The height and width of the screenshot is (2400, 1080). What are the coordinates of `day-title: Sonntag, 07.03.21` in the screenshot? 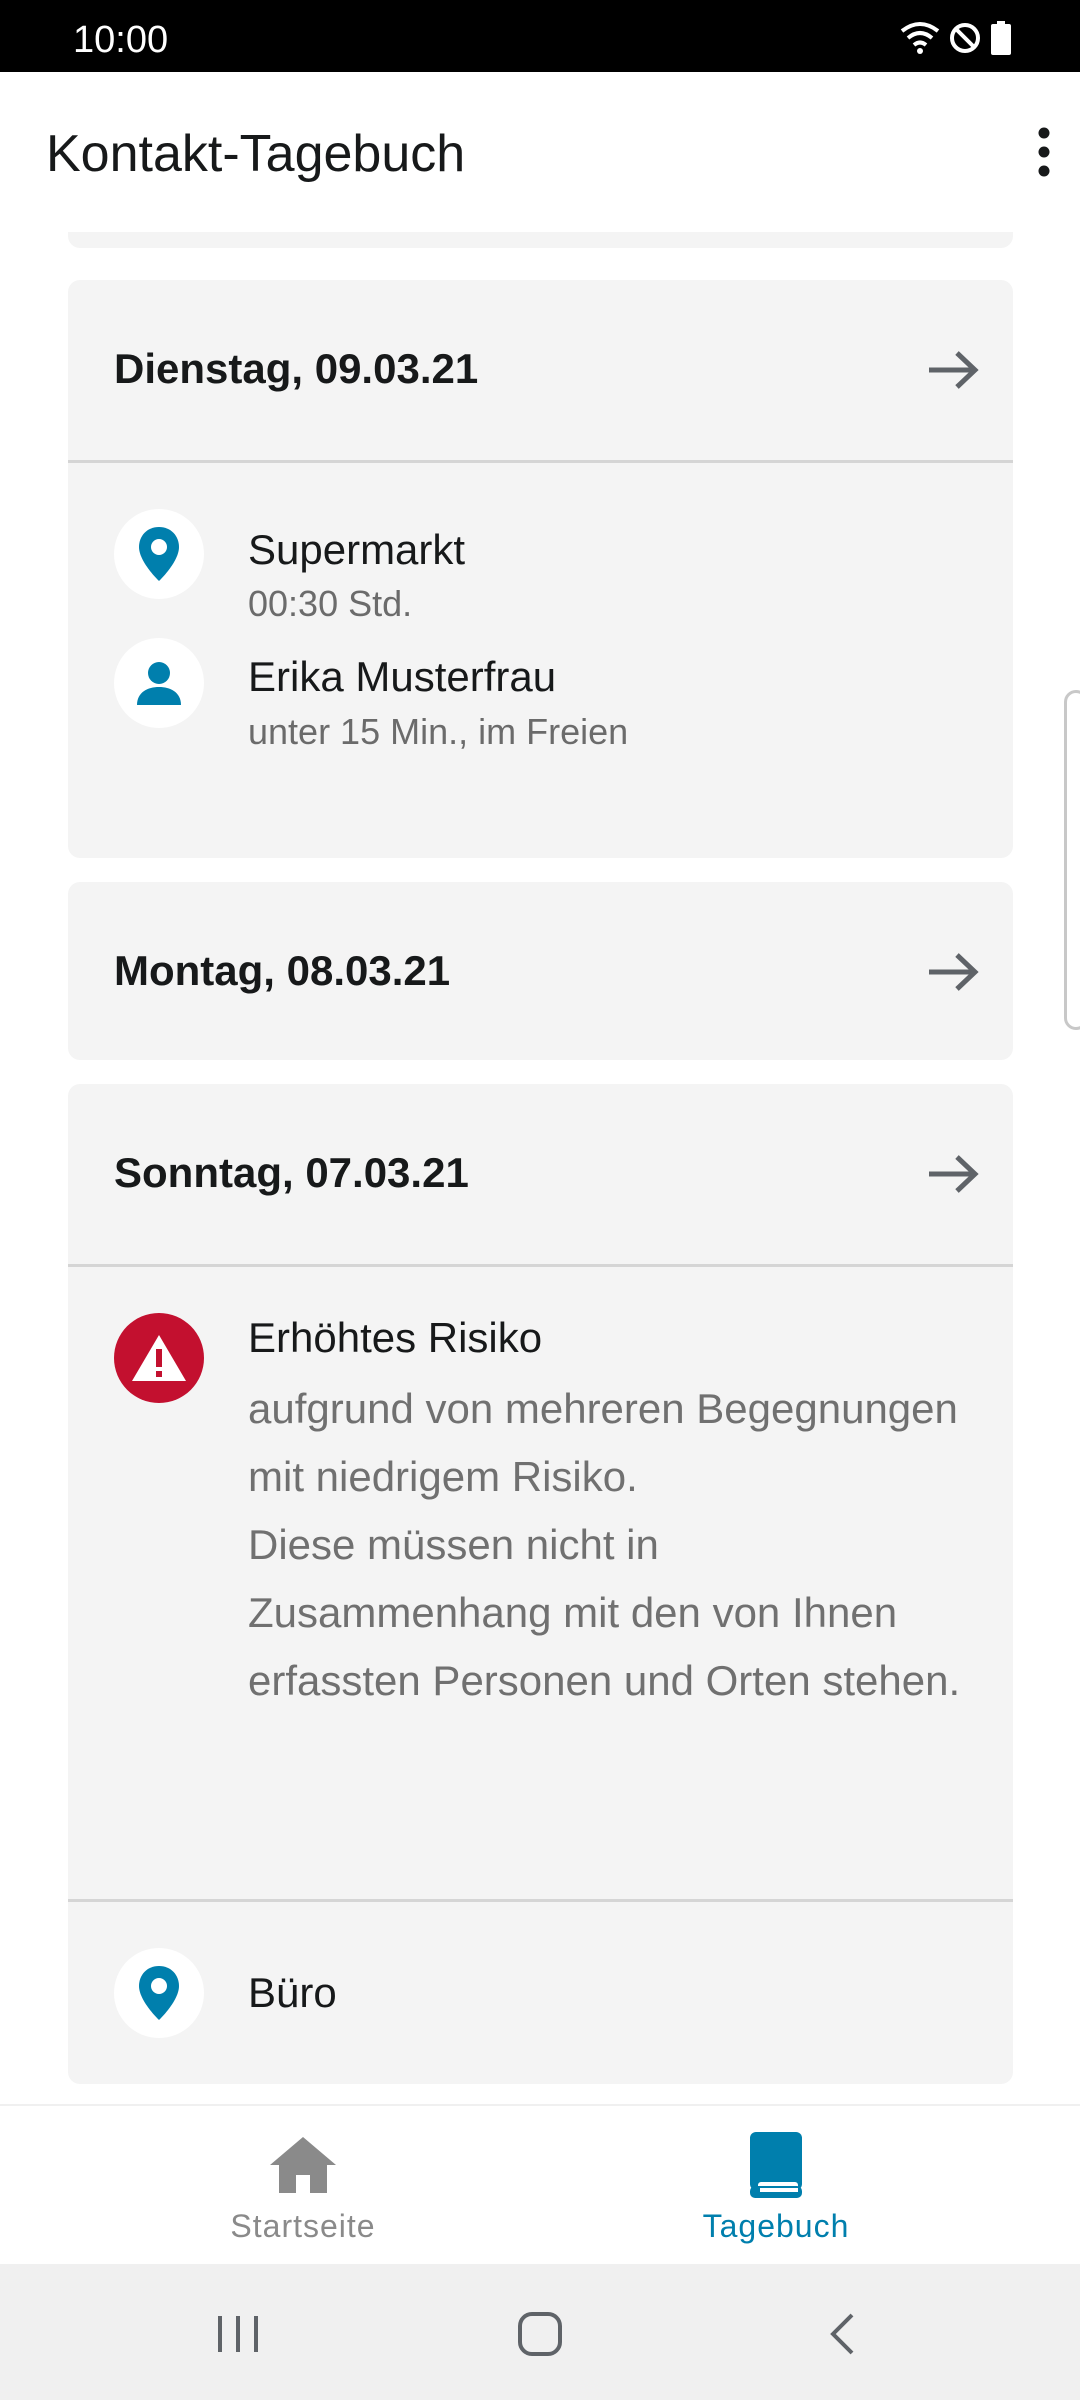 It's located at (291, 1172).